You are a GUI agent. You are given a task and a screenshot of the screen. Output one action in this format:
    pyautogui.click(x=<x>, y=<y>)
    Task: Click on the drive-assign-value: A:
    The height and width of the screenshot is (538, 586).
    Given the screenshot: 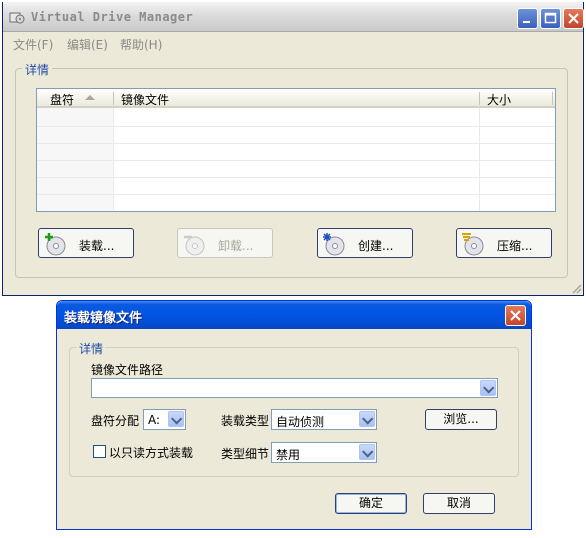 What is the action you would take?
    pyautogui.click(x=154, y=420)
    